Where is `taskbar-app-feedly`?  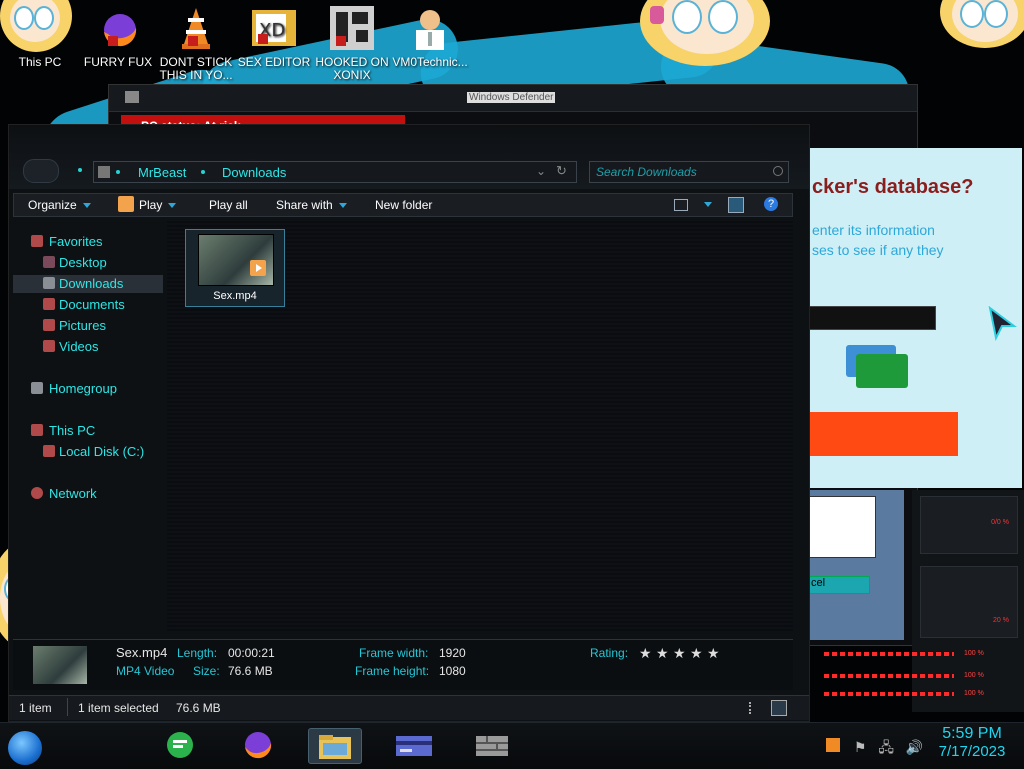
taskbar-app-feedly is located at coordinates (182, 745).